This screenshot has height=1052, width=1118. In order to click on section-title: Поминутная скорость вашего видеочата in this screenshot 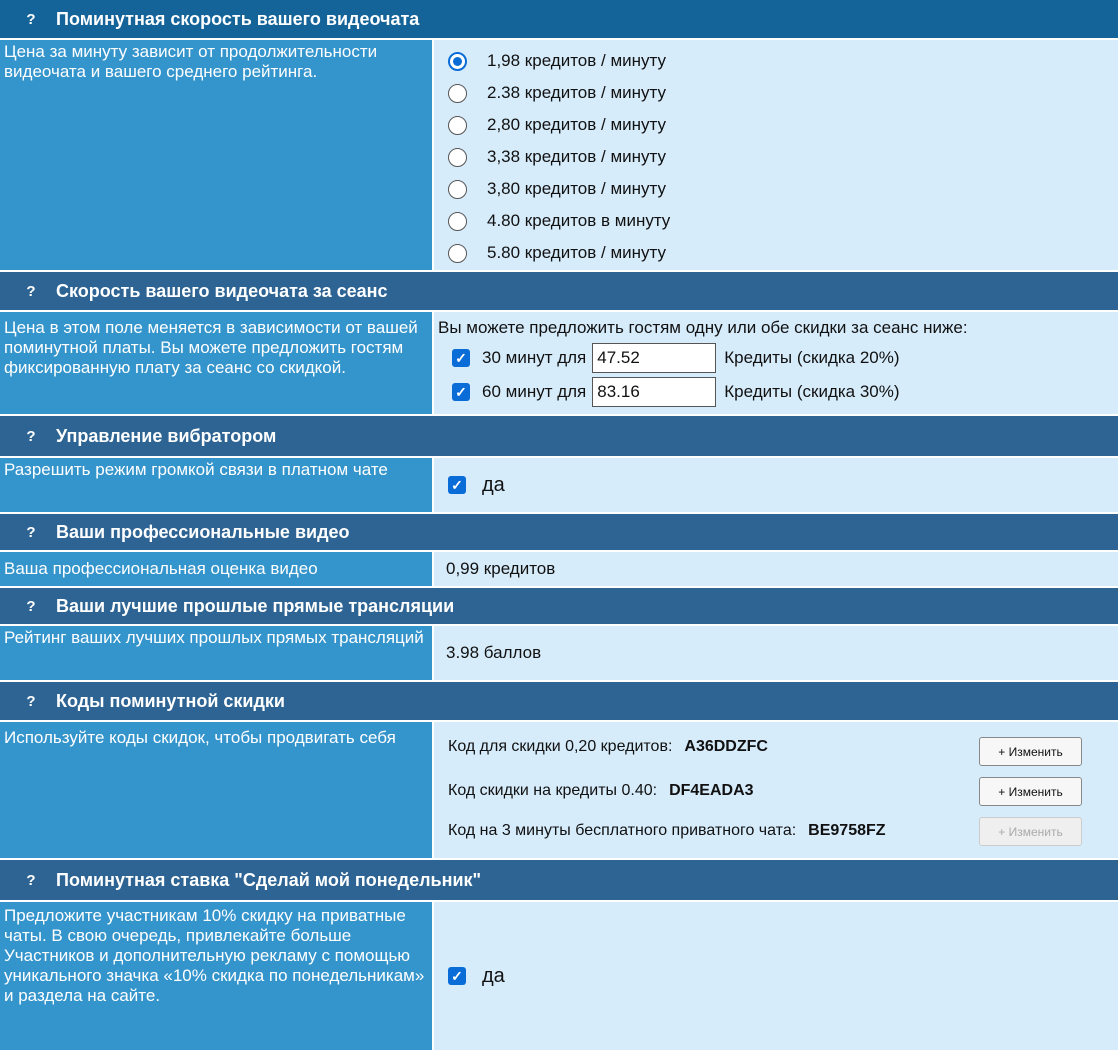, I will do `click(238, 18)`.